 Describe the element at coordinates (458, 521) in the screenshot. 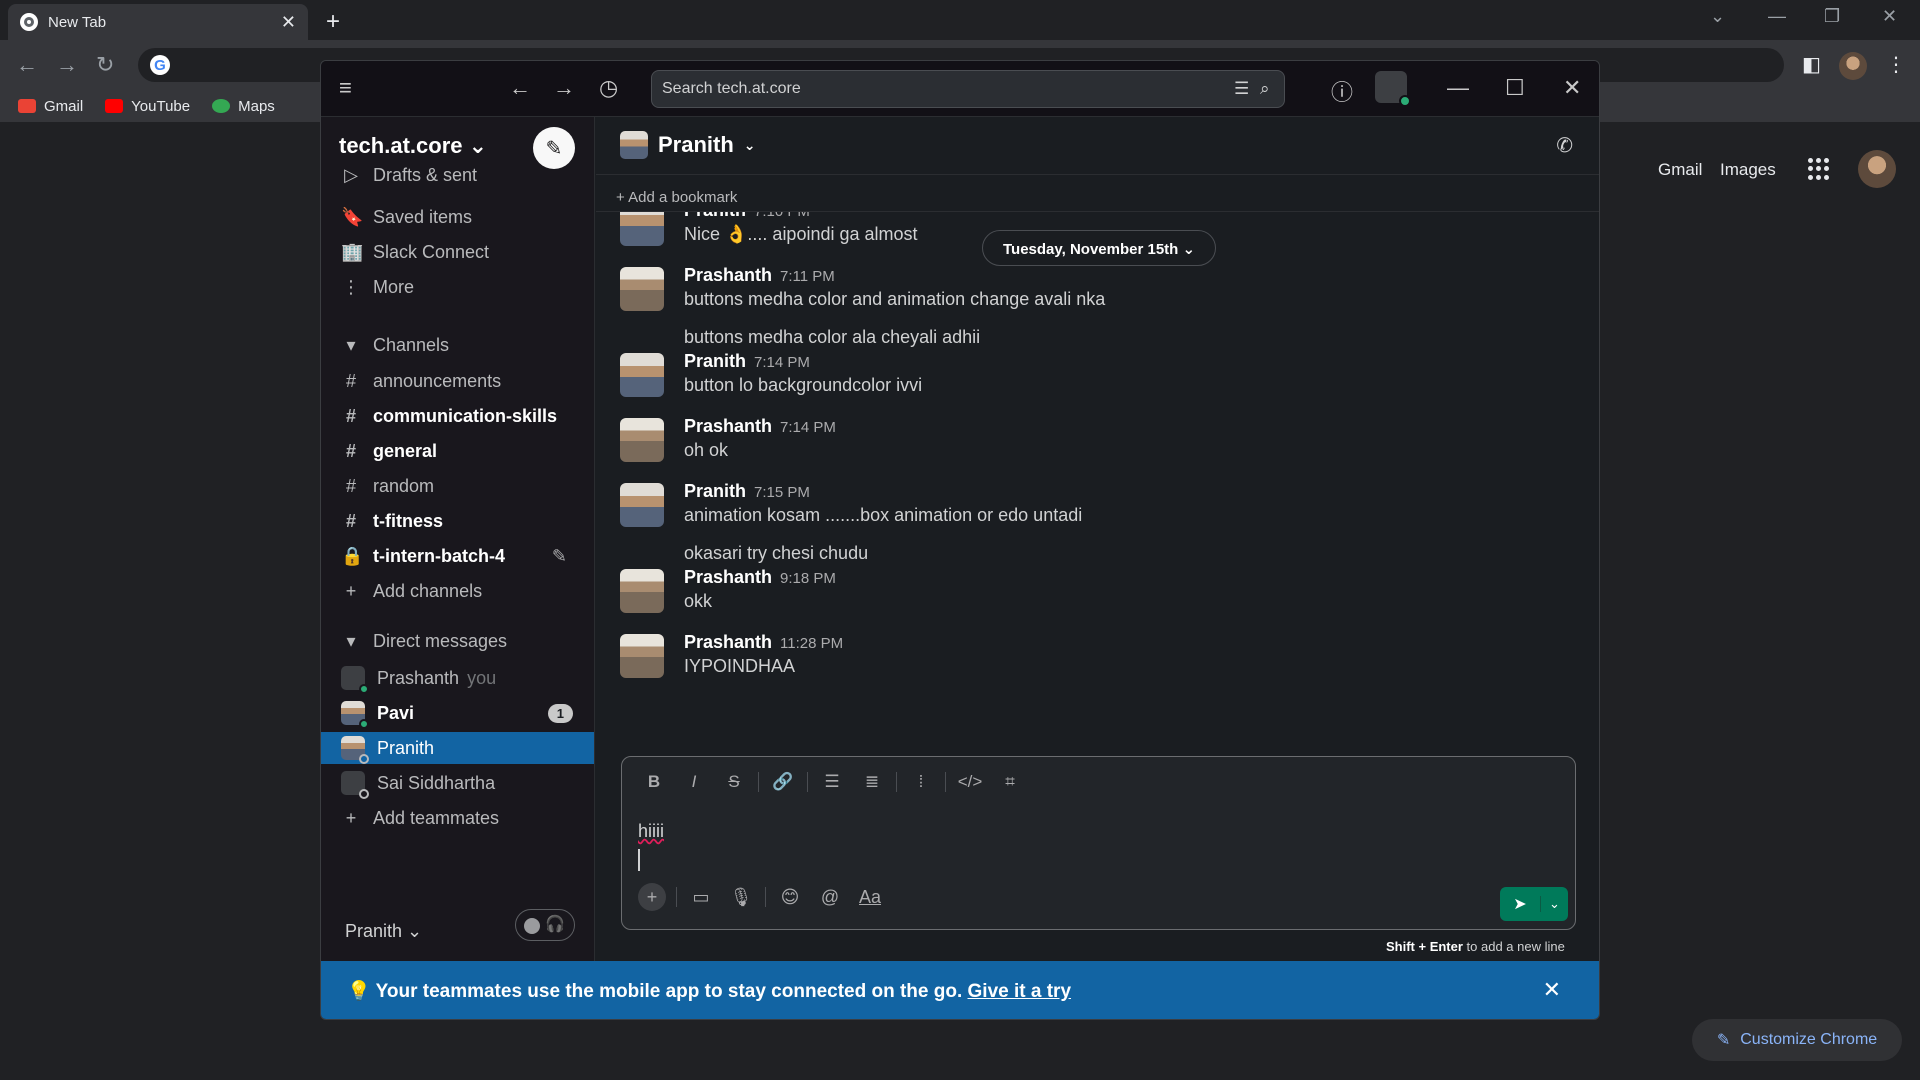

I see `sidebar-item-channel: # t-fitness` at that location.